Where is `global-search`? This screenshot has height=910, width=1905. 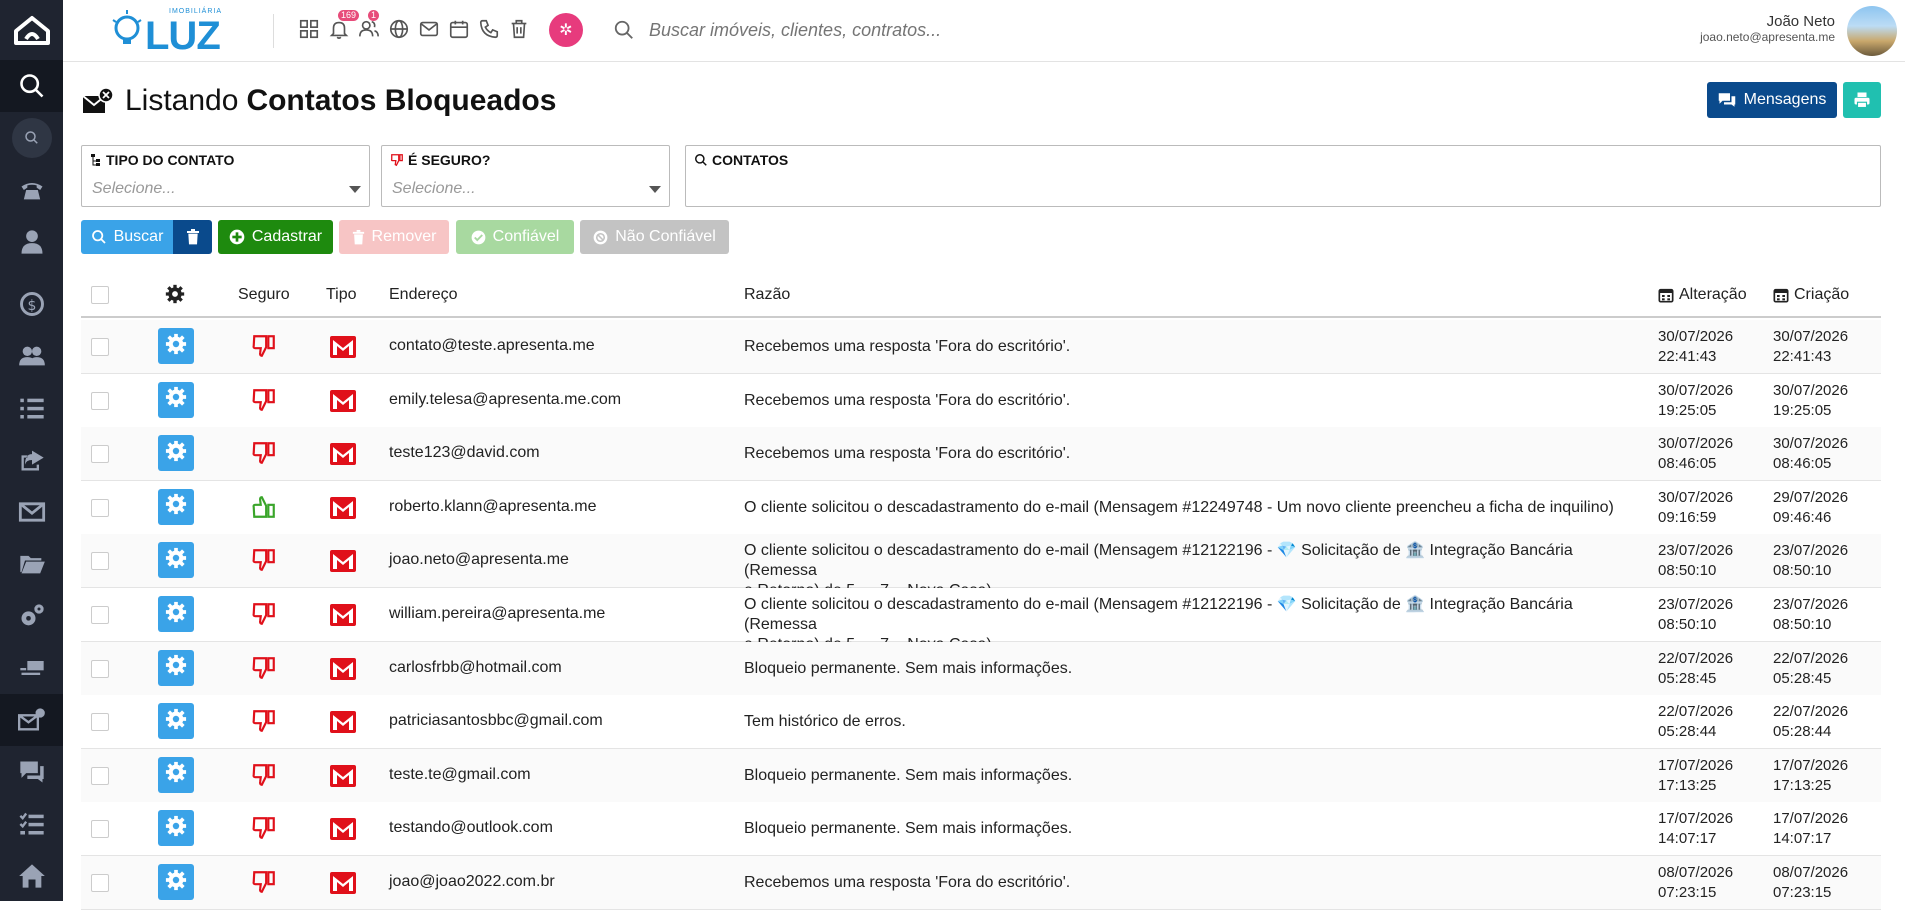 global-search is located at coordinates (893, 30).